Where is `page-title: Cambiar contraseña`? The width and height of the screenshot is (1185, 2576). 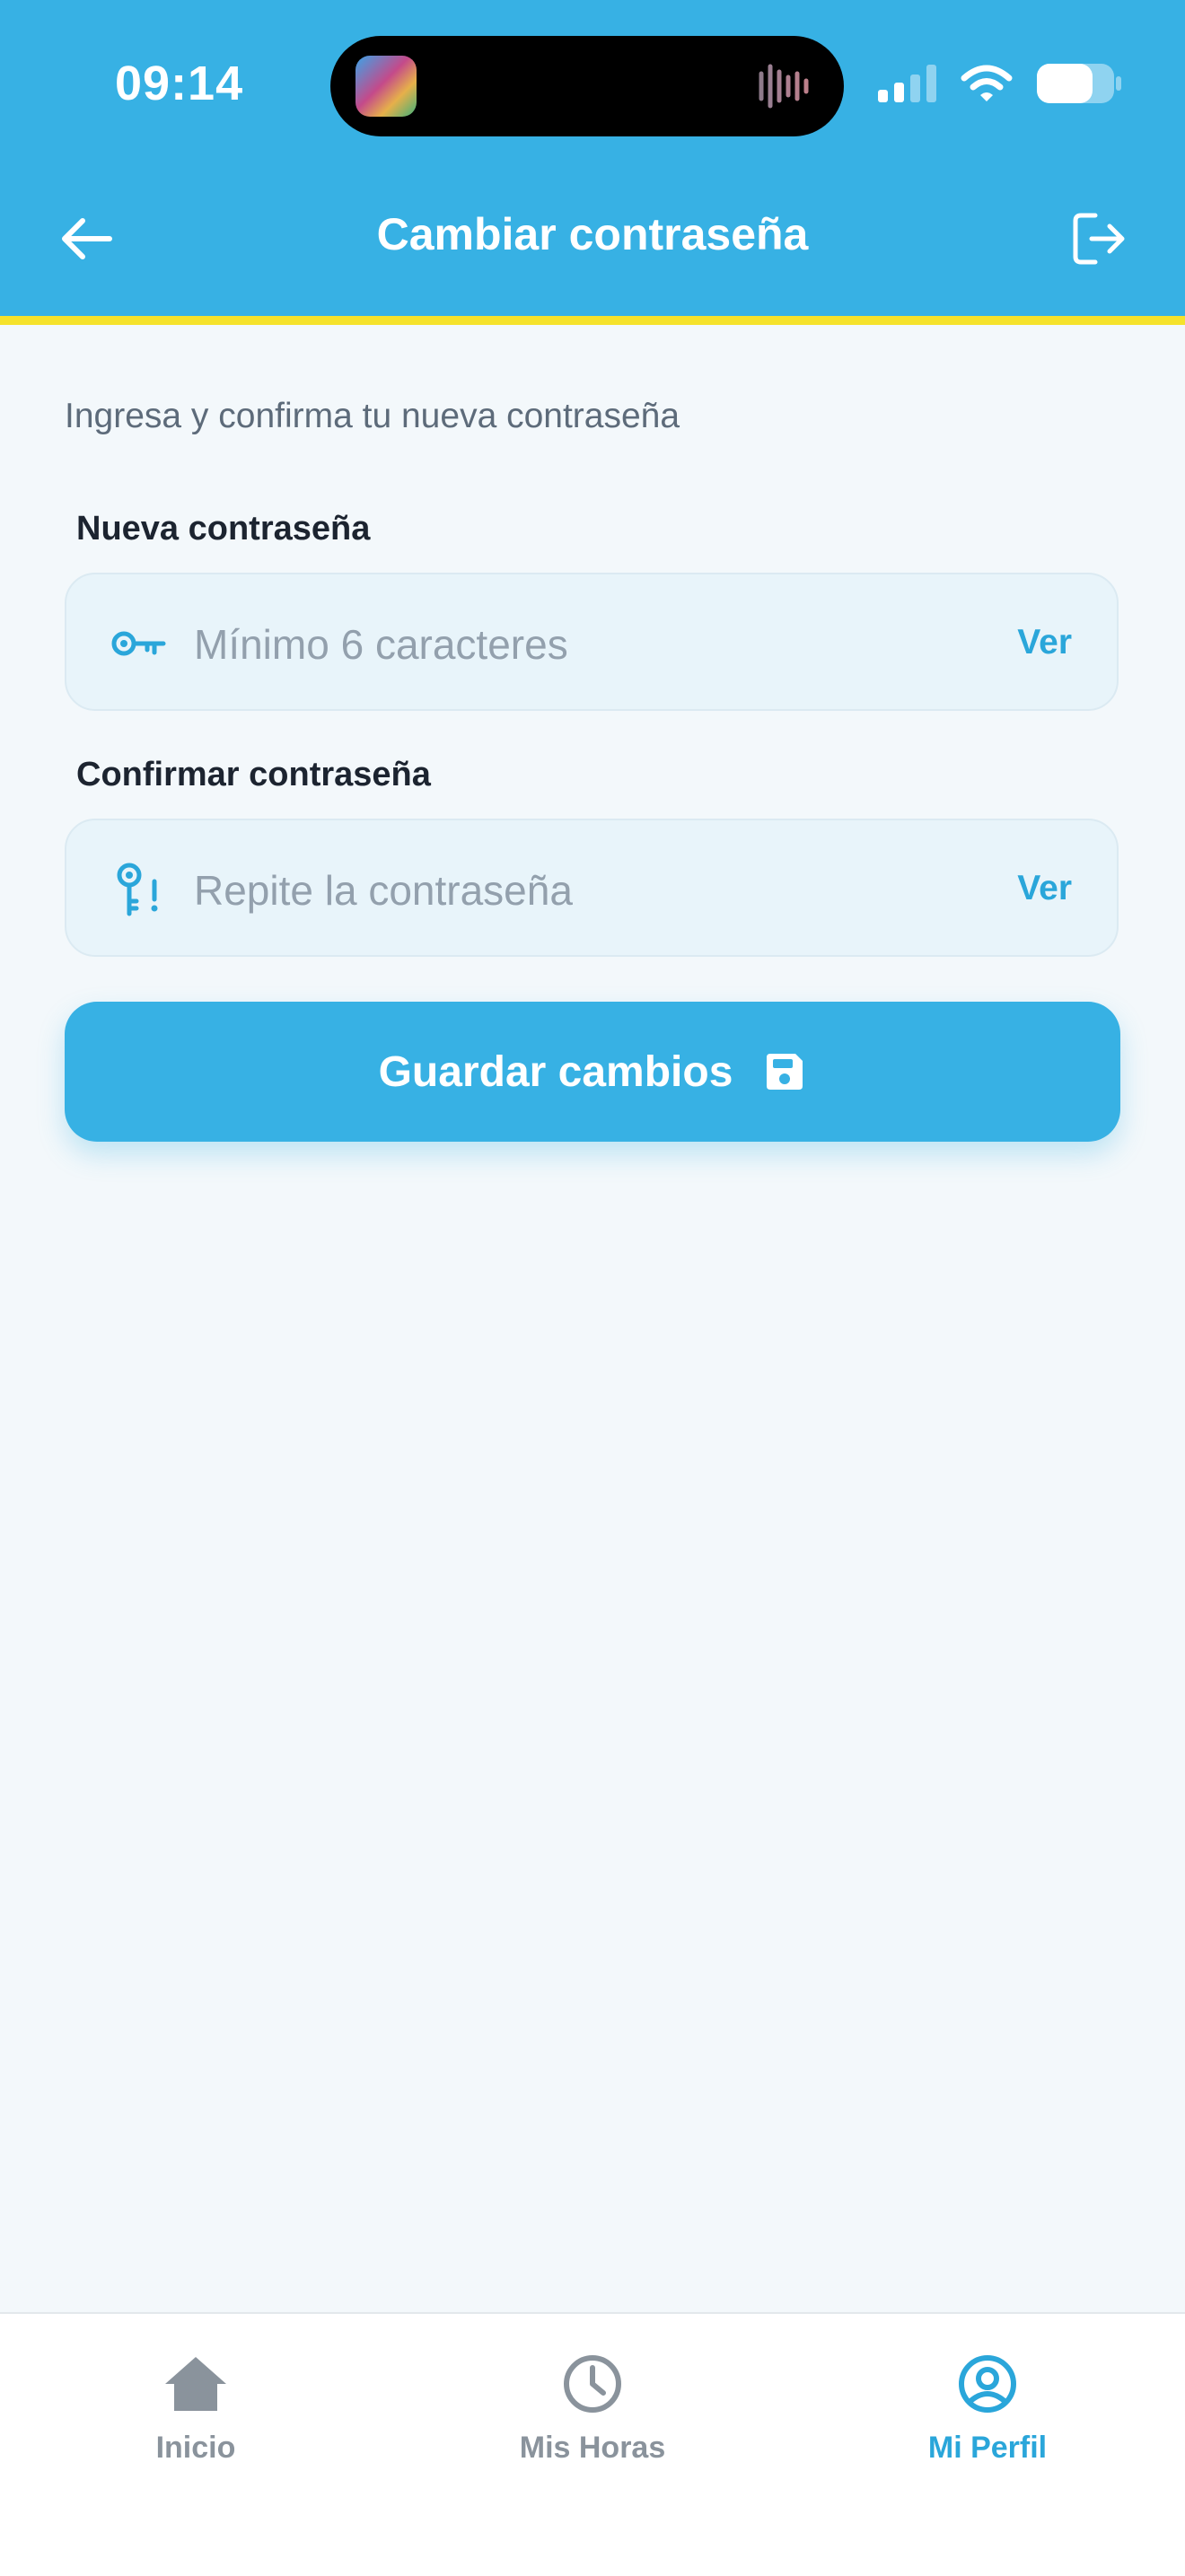
page-title: Cambiar contraseña is located at coordinates (592, 234).